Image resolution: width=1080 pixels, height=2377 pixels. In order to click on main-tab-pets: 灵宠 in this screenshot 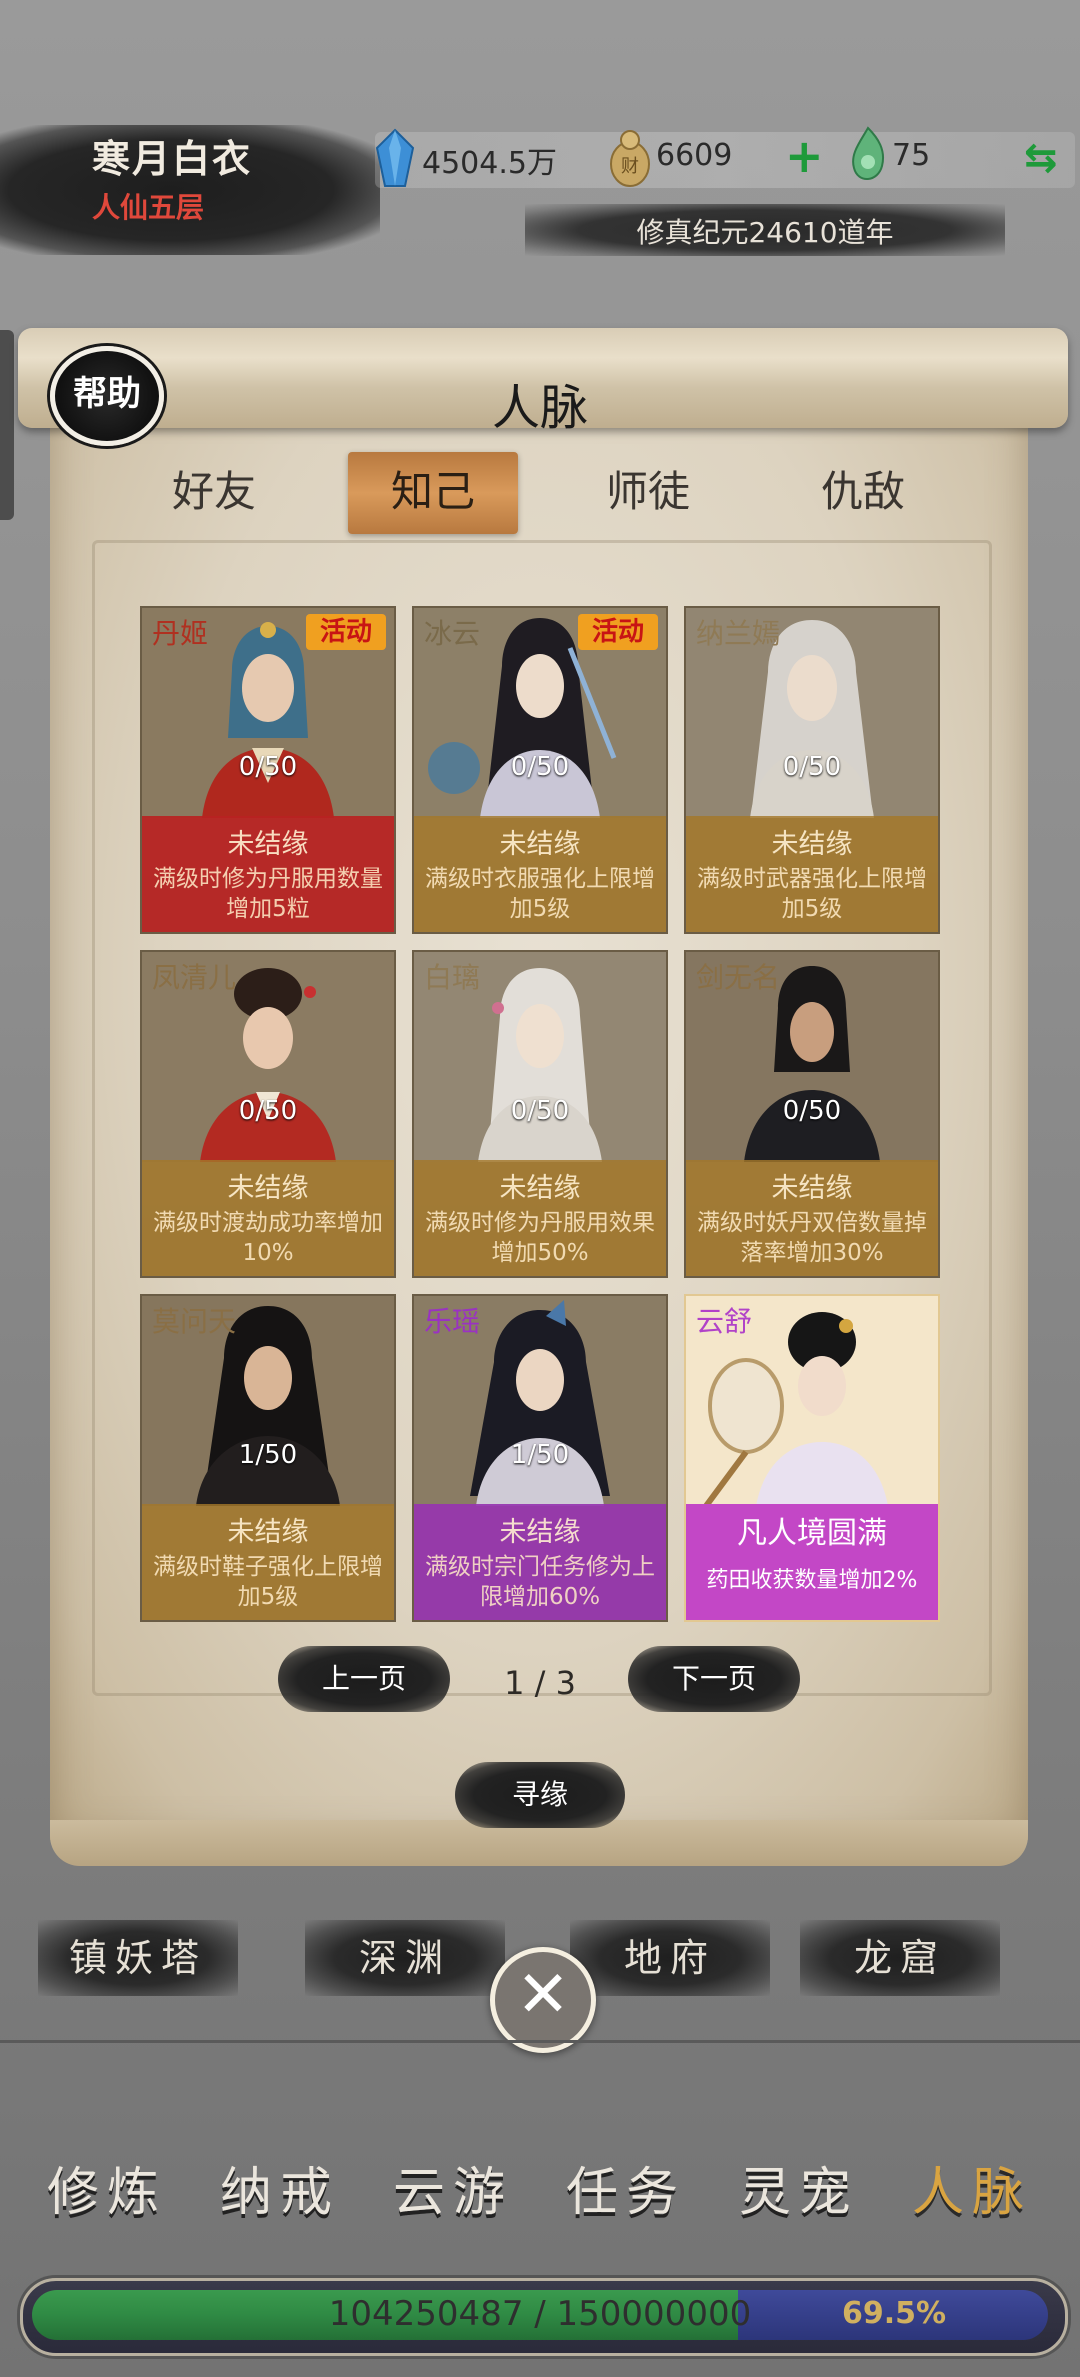, I will do `click(799, 2187)`.